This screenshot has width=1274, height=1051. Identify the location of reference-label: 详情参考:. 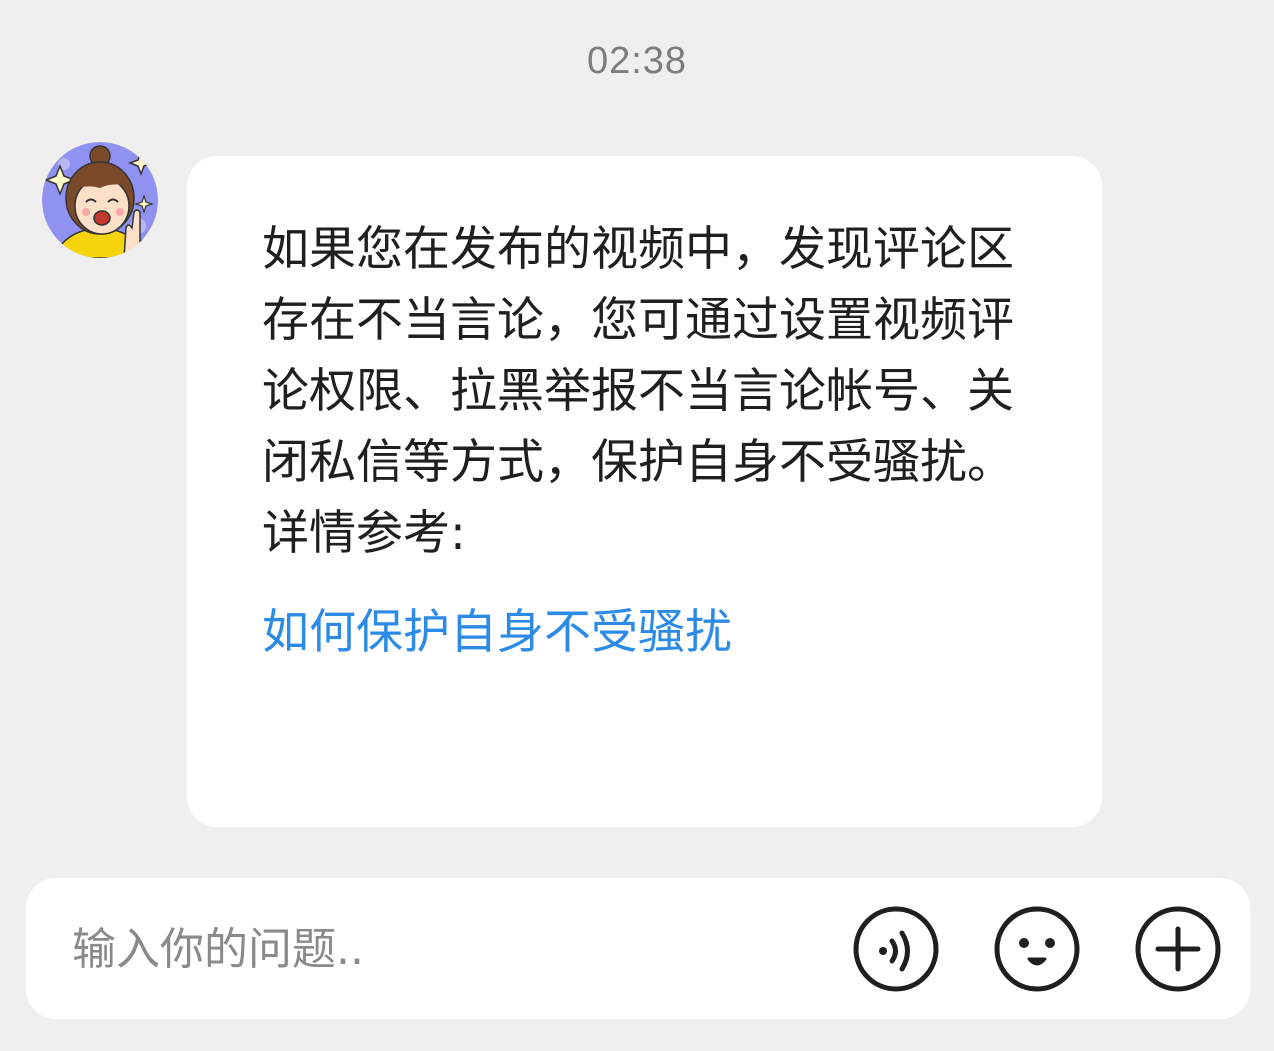
(364, 533).